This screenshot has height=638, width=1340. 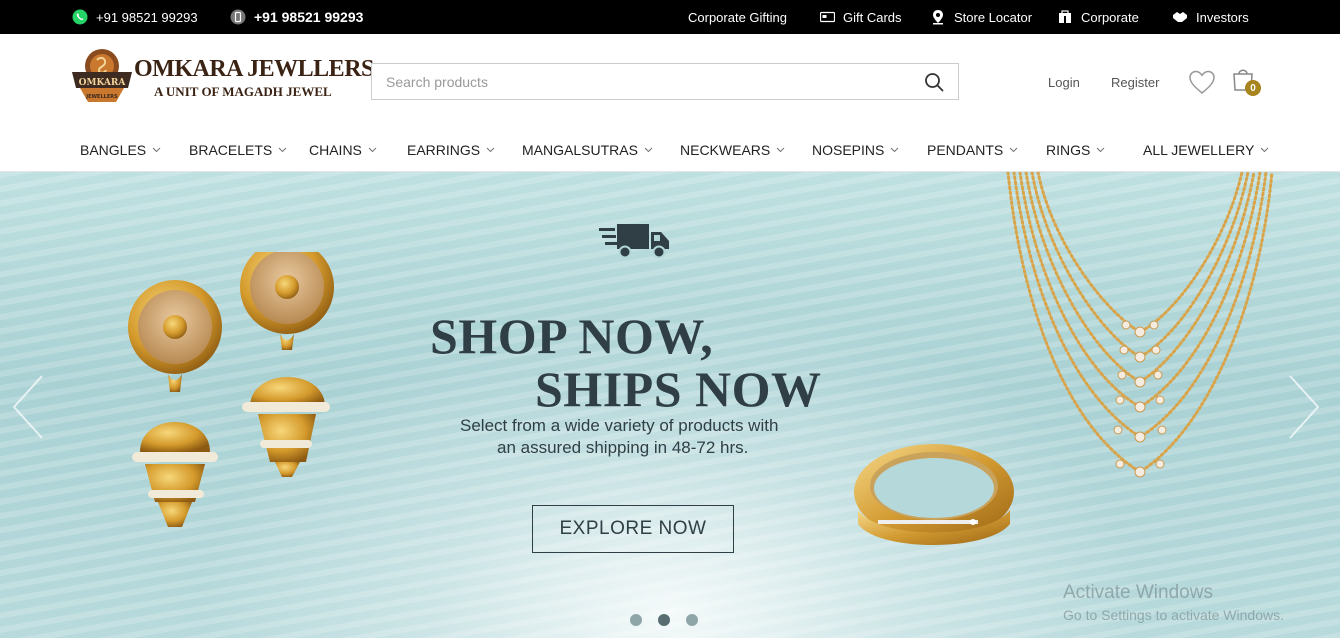 I want to click on brand-tagline: A UNIT OF MAGADH JEWEL, so click(x=243, y=91).